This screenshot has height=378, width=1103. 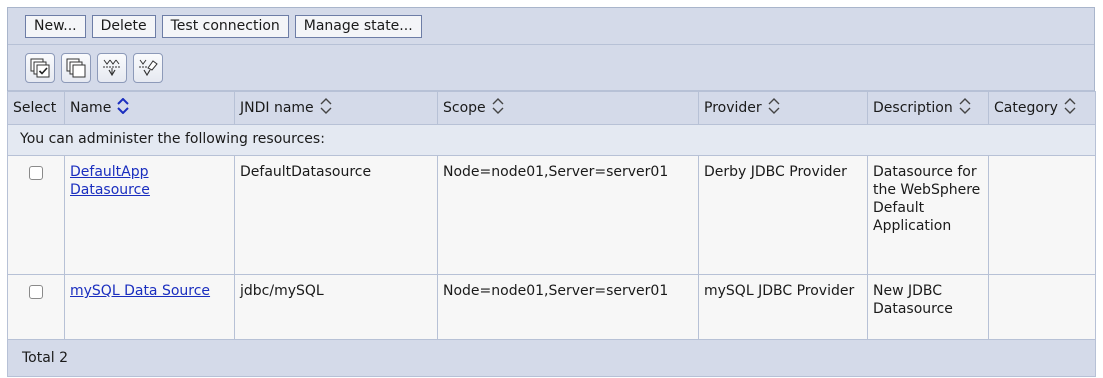 What do you see at coordinates (149, 108) in the screenshot?
I see `column-header-name: Name` at bounding box center [149, 108].